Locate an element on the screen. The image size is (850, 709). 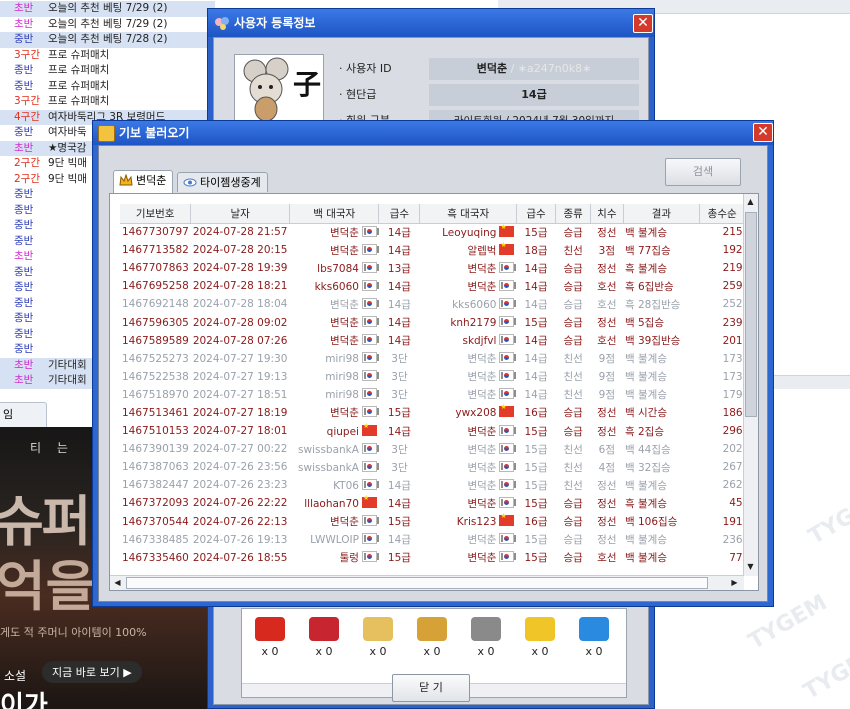
column-header: 결과 is located at coordinates (662, 214).